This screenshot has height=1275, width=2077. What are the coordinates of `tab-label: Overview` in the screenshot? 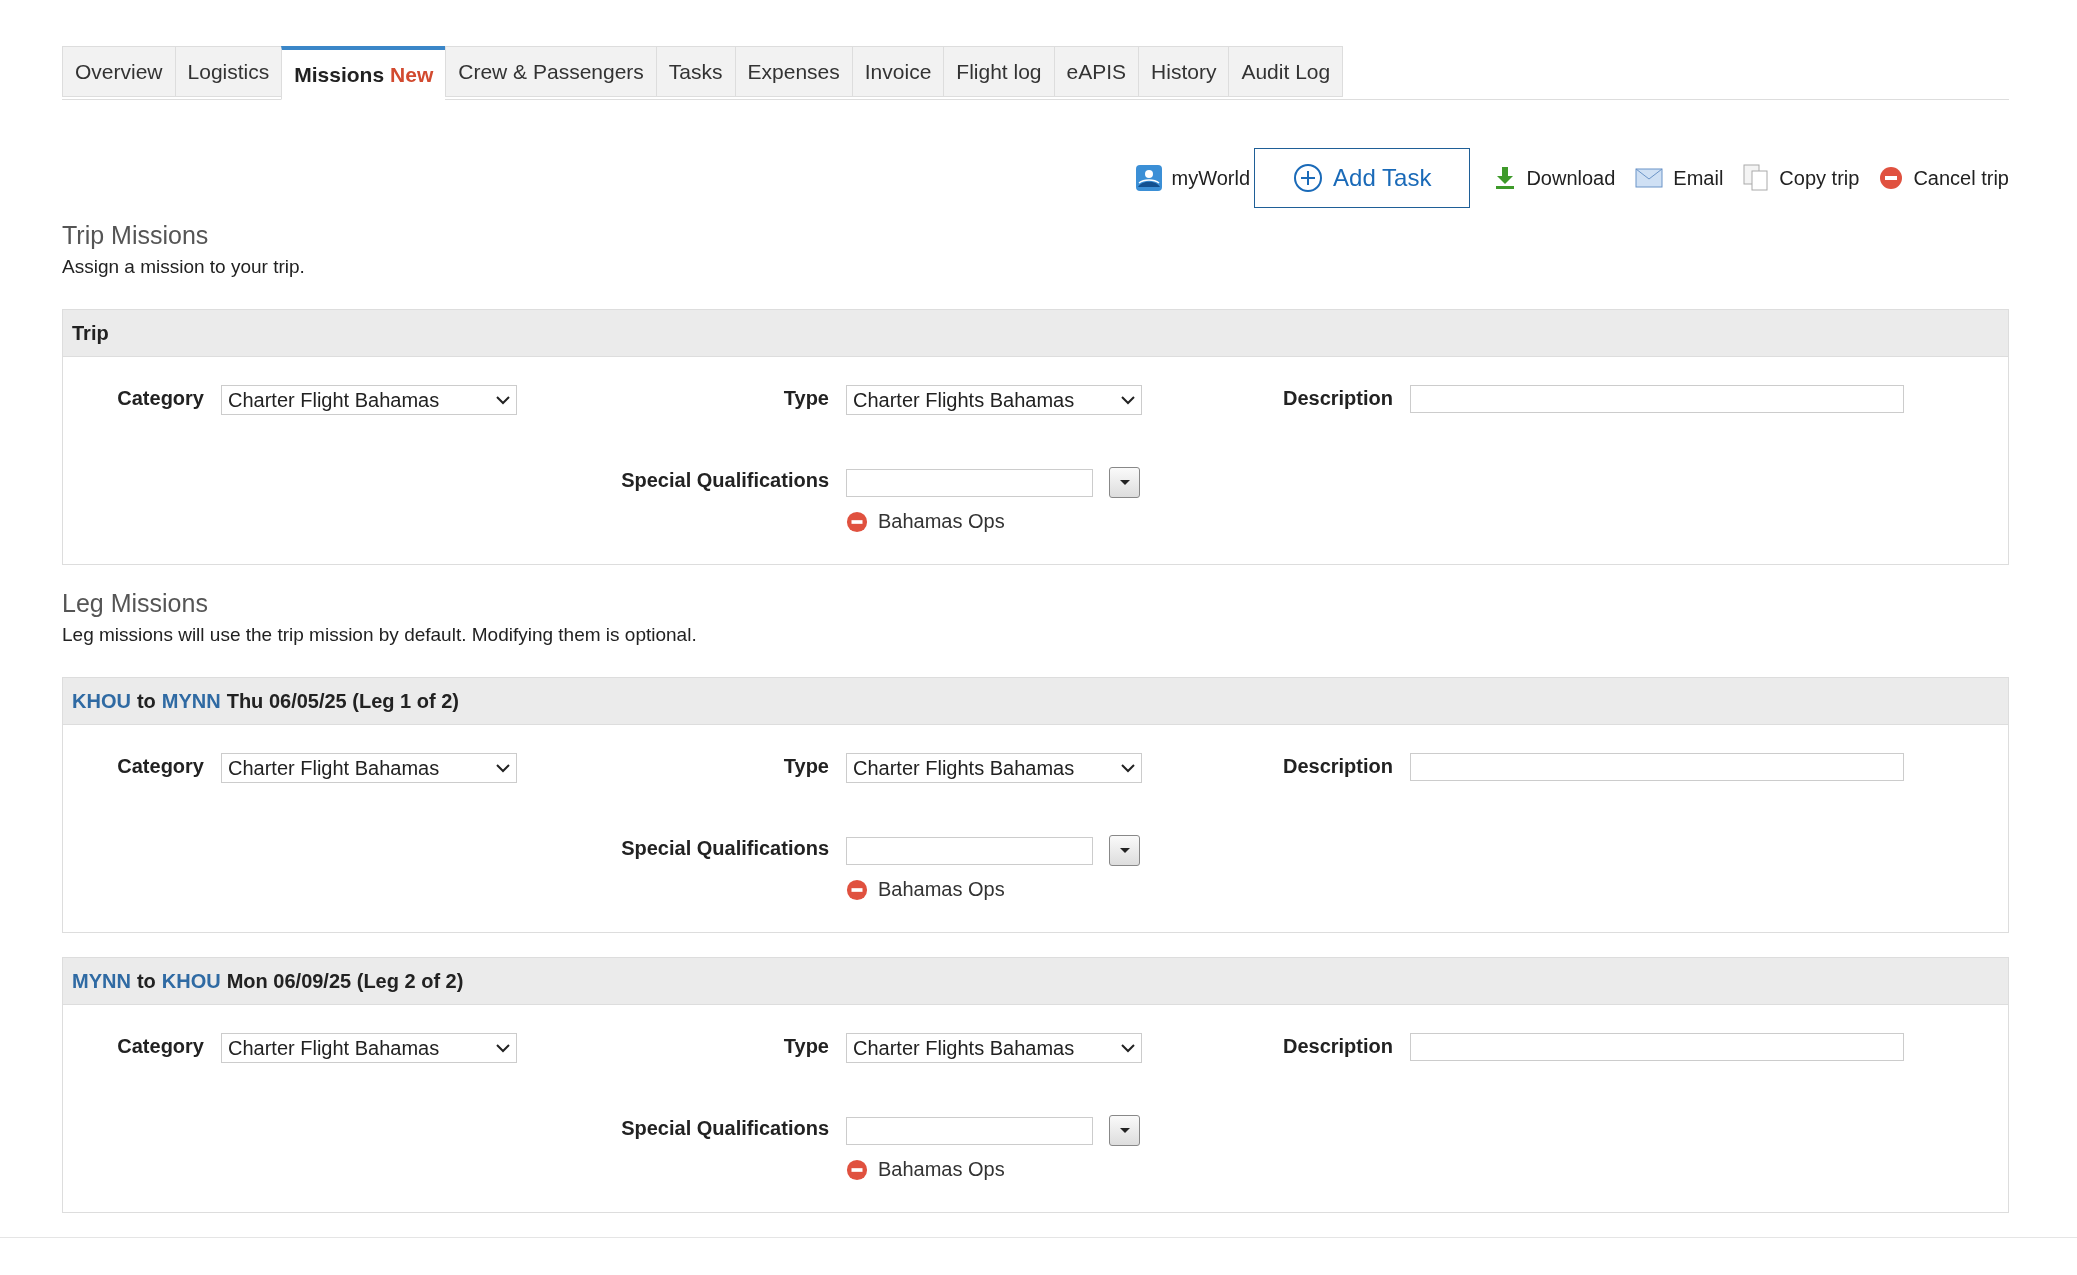 It's located at (119, 71).